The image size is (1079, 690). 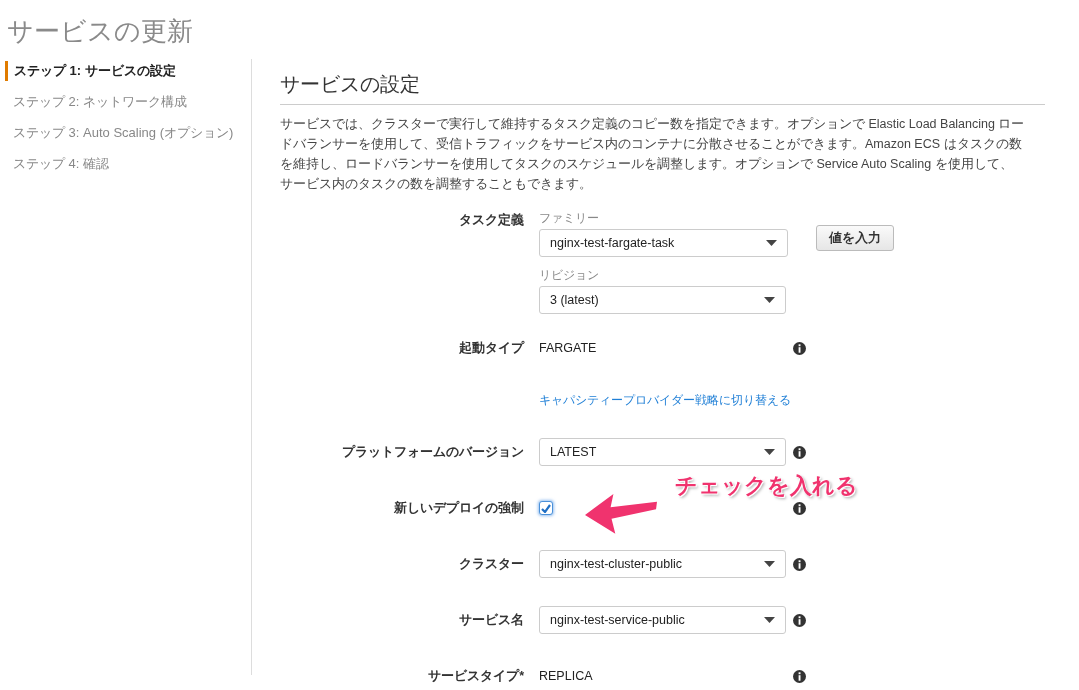 I want to click on field-value: FARGATE, so click(x=568, y=348).